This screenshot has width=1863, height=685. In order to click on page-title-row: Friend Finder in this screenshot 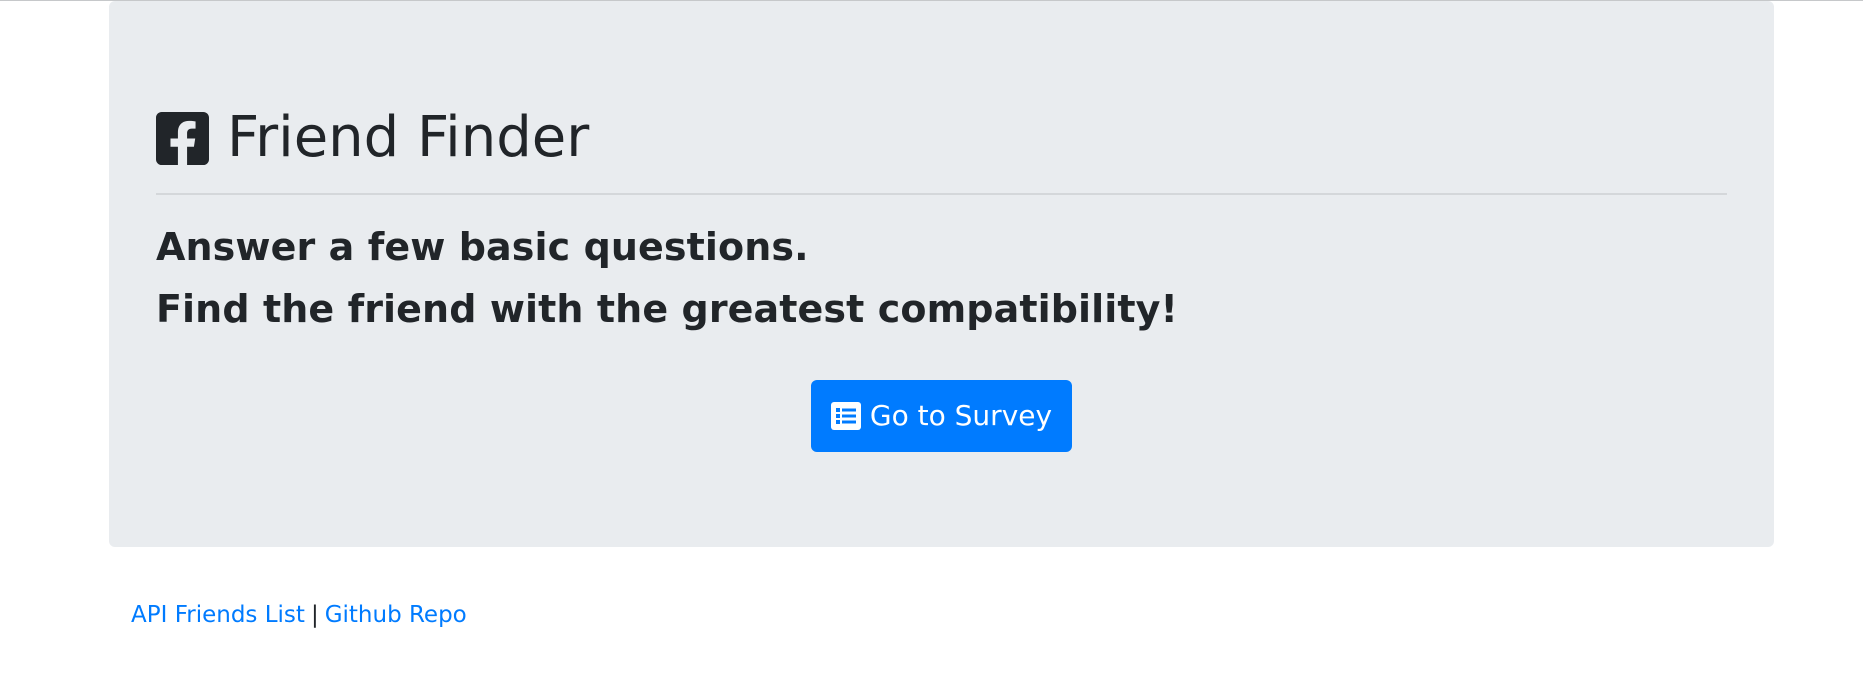, I will do `click(372, 138)`.